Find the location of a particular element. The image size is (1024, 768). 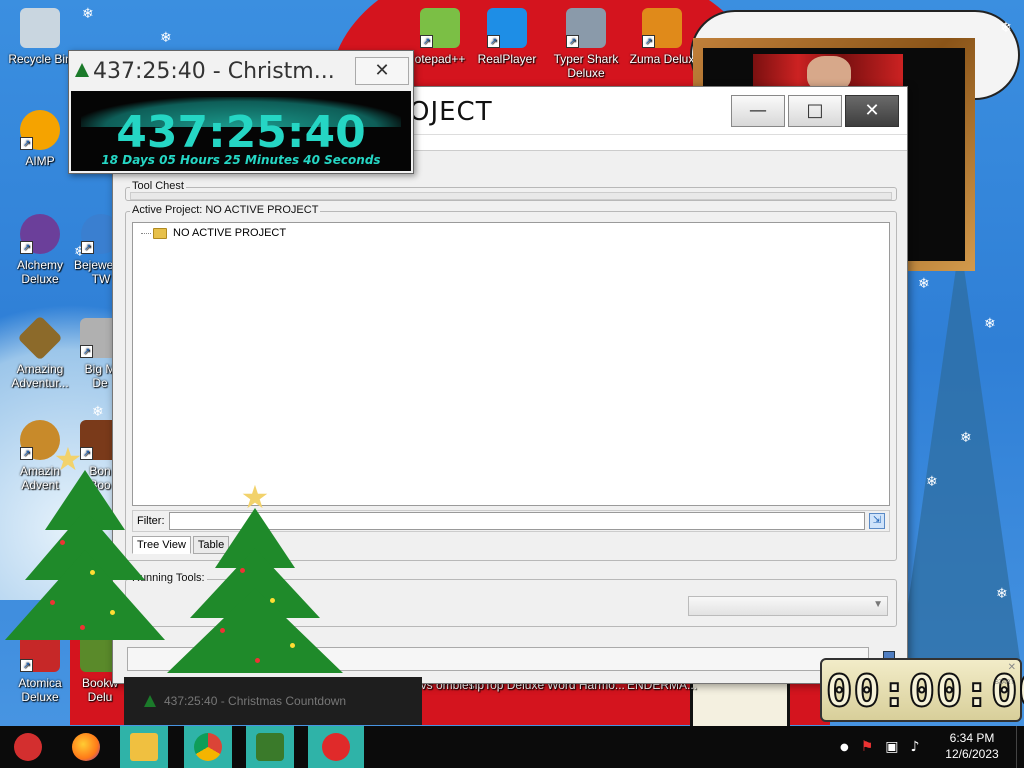

countdown-detail: 18 Days 05 Hours 25 Minutes 40 Seconds is located at coordinates (241, 160).